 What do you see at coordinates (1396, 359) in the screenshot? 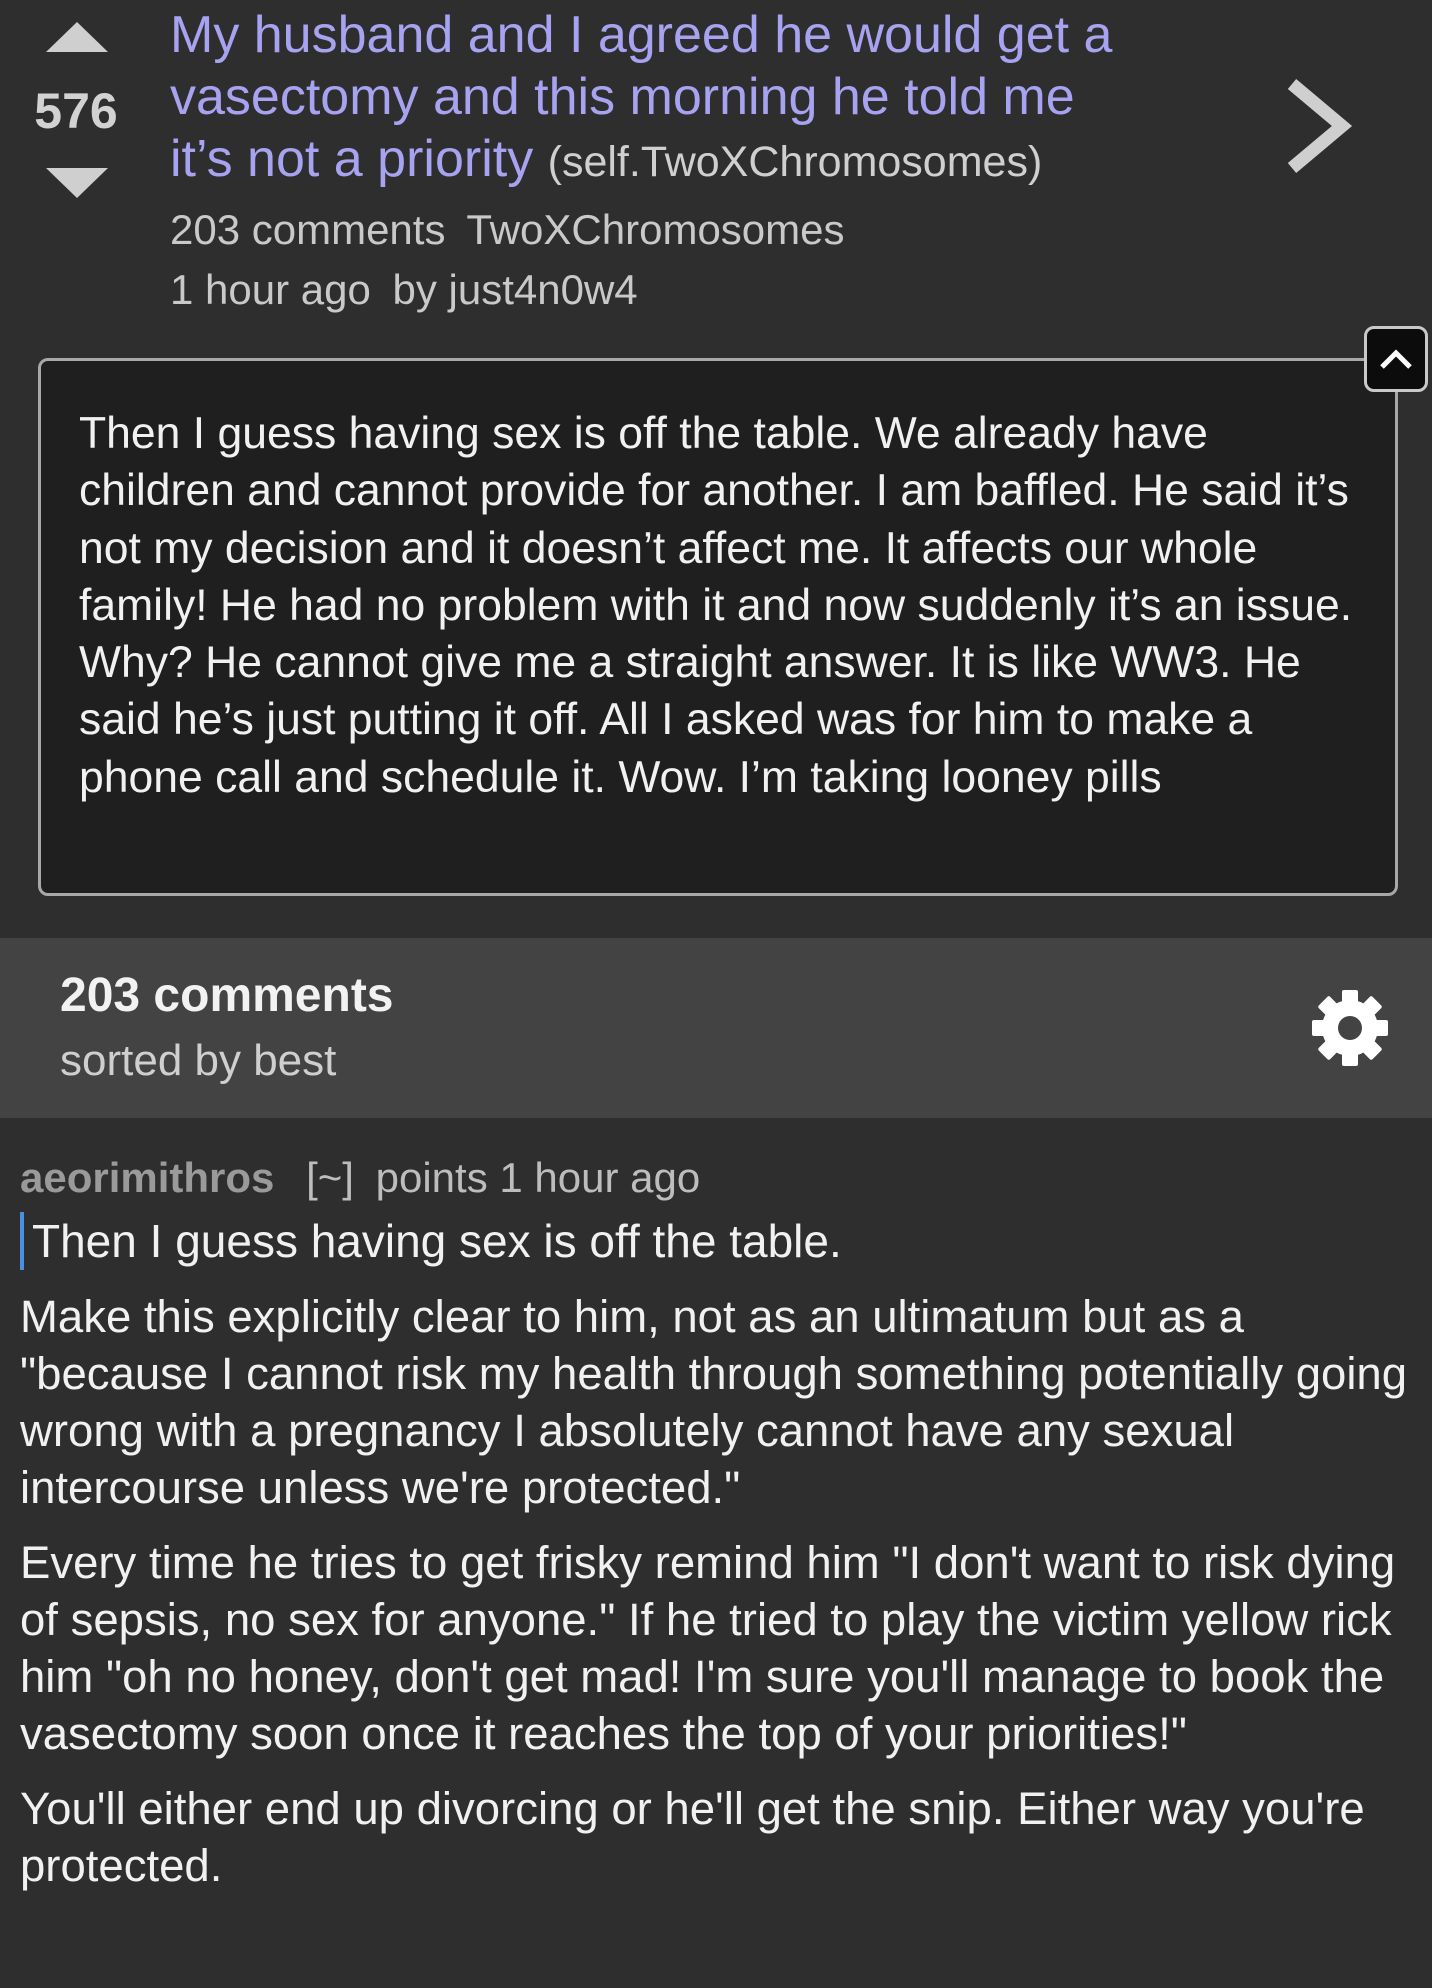
I see `collapse-button` at bounding box center [1396, 359].